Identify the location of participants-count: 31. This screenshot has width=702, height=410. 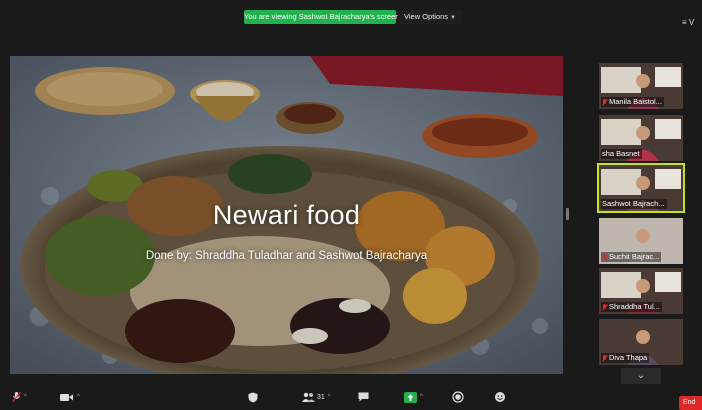
(321, 397).